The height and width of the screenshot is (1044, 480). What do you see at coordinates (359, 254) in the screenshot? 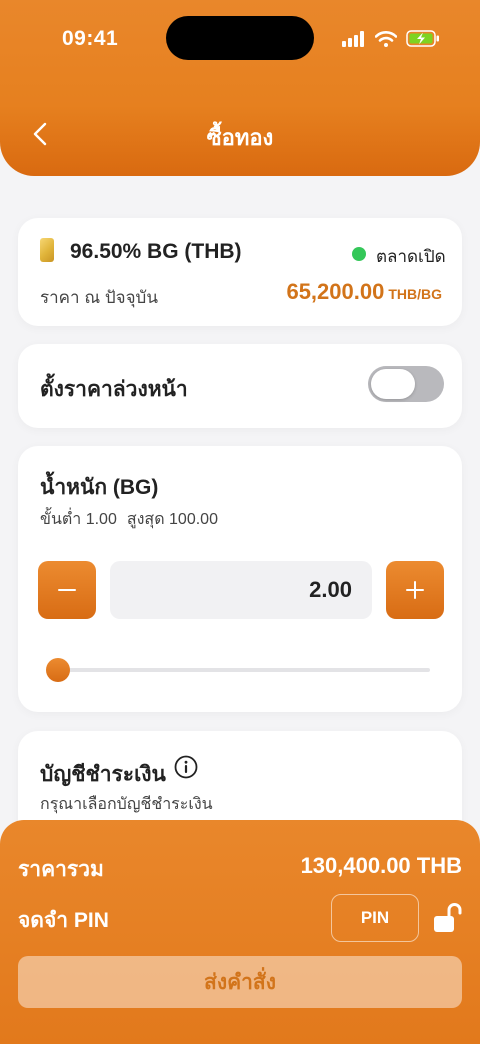
I see `market-status-dot` at bounding box center [359, 254].